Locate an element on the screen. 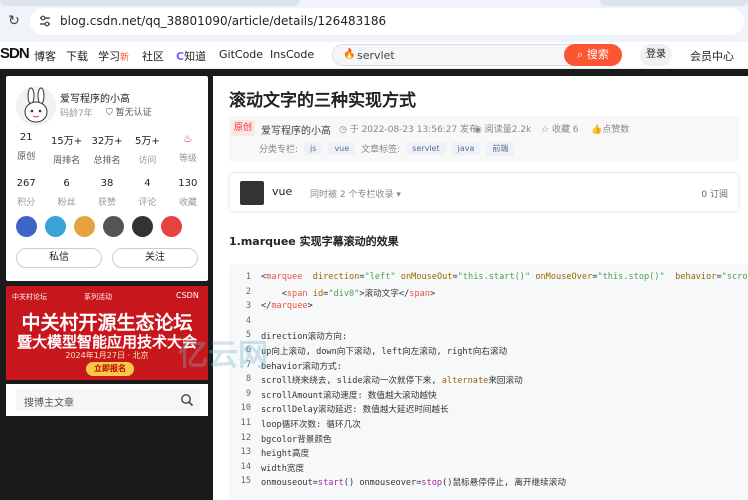 Image resolution: width=748 pixels, height=500 pixels. follow-button: 关注 is located at coordinates (155, 258).